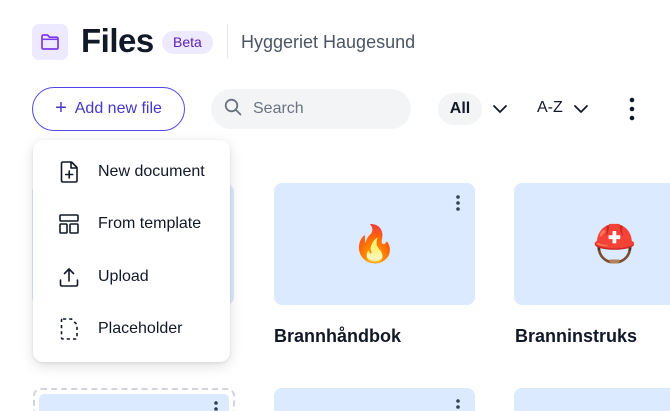 The width and height of the screenshot is (670, 411). I want to click on search-box, so click(311, 109).